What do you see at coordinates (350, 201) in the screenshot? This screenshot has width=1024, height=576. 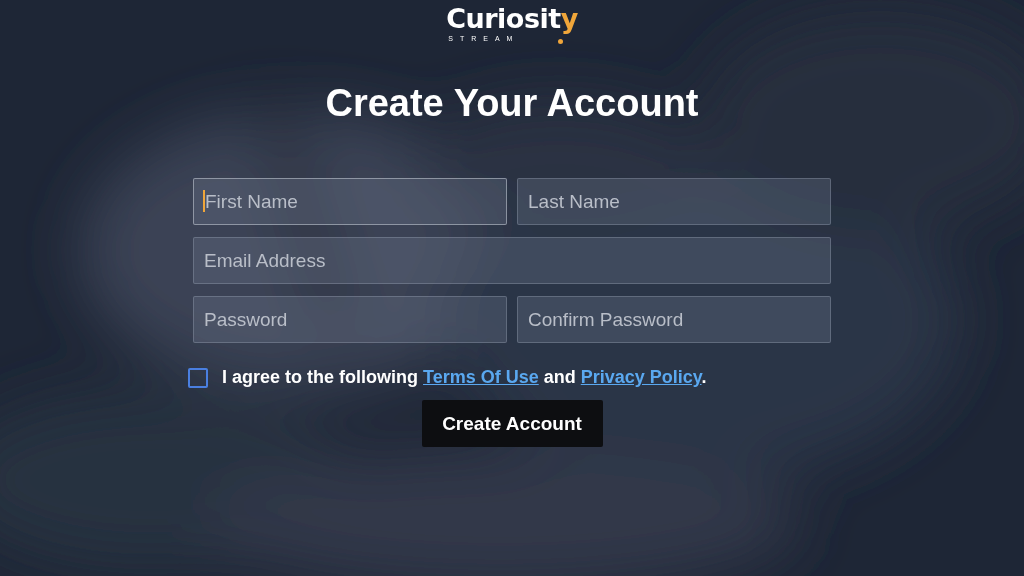 I see `input-field: First Name` at bounding box center [350, 201].